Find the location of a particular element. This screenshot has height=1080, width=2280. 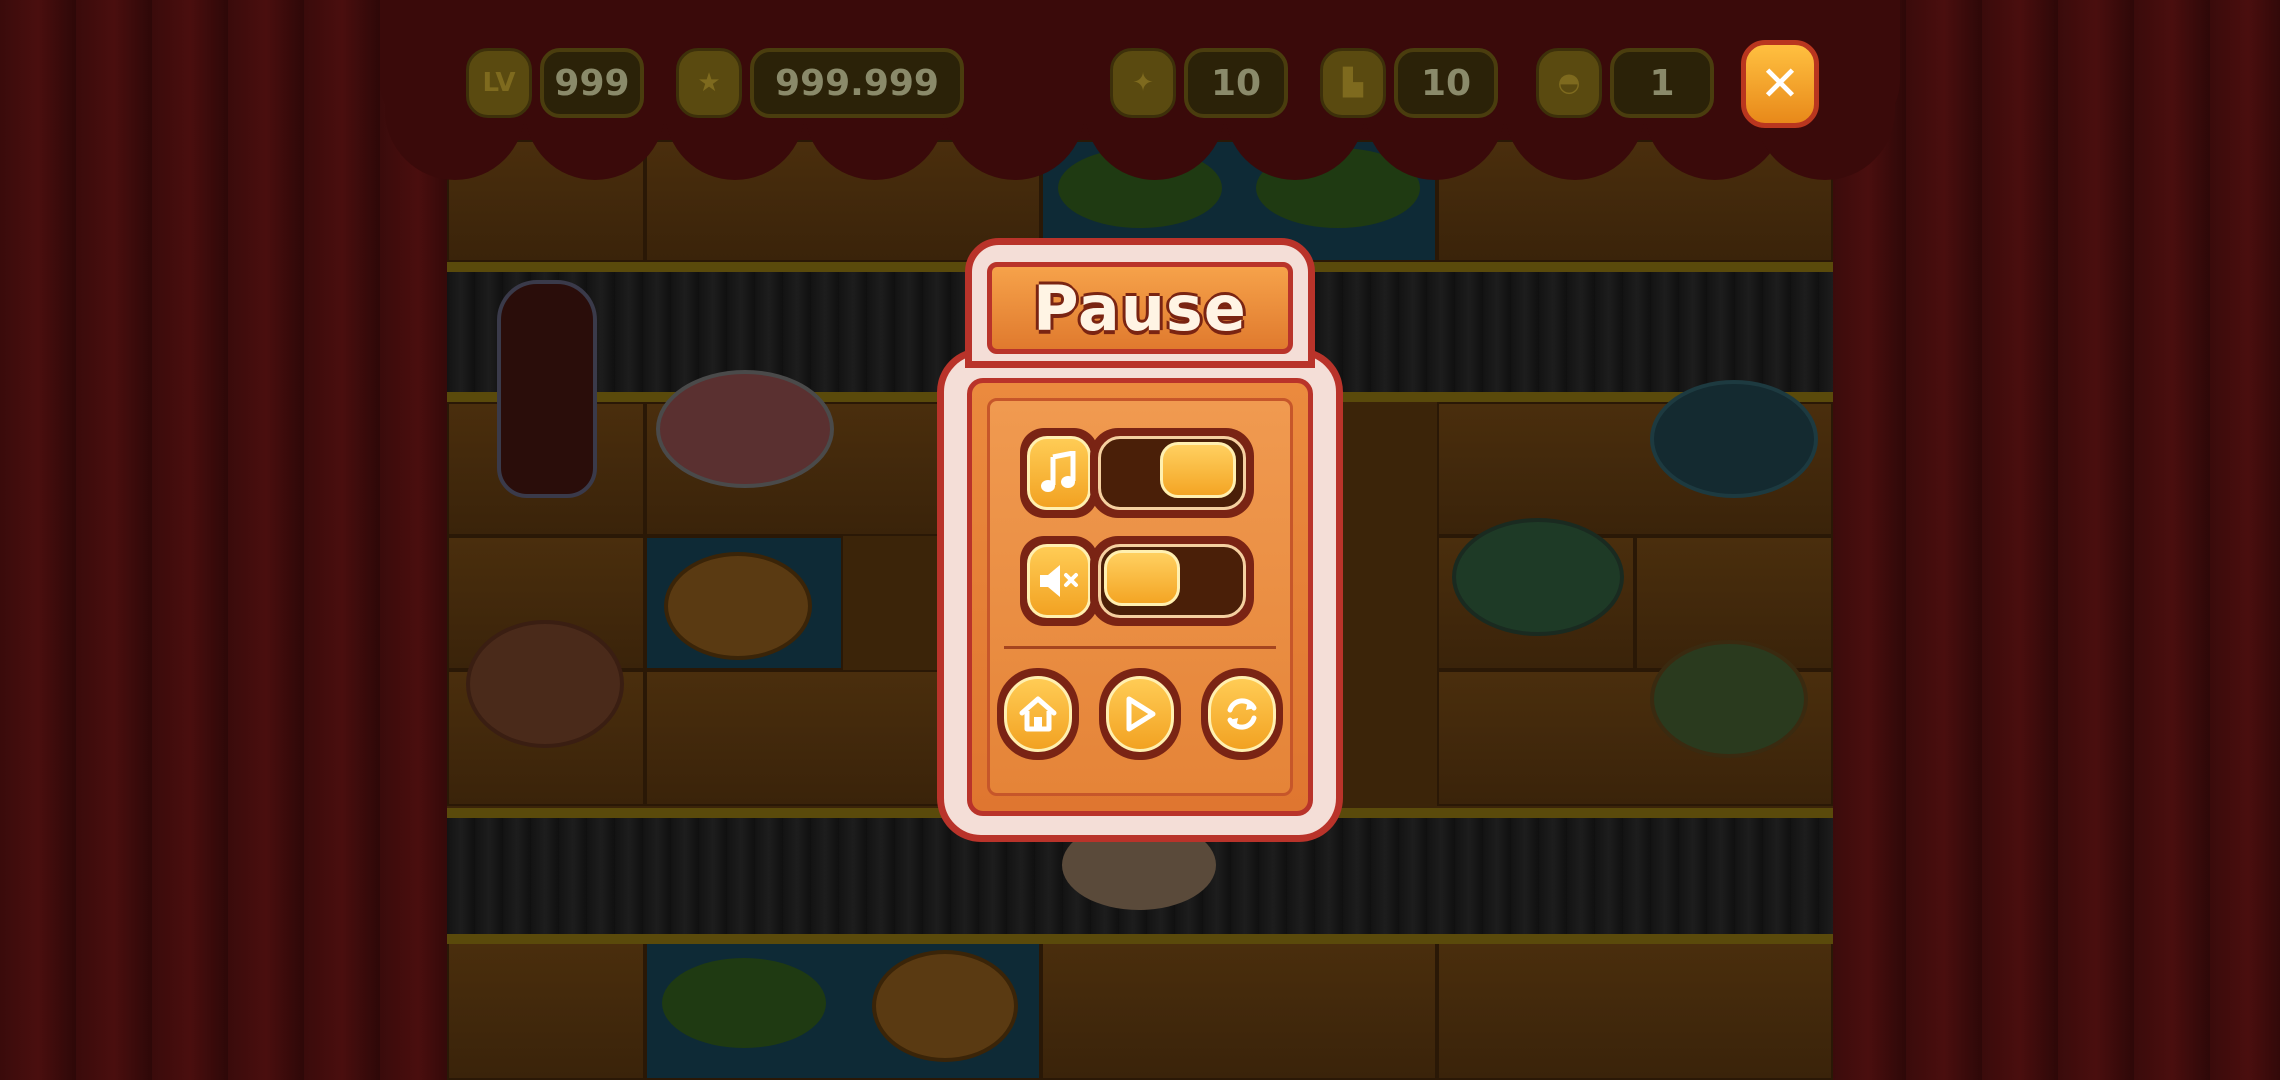

home-icon is located at coordinates (1038, 714).